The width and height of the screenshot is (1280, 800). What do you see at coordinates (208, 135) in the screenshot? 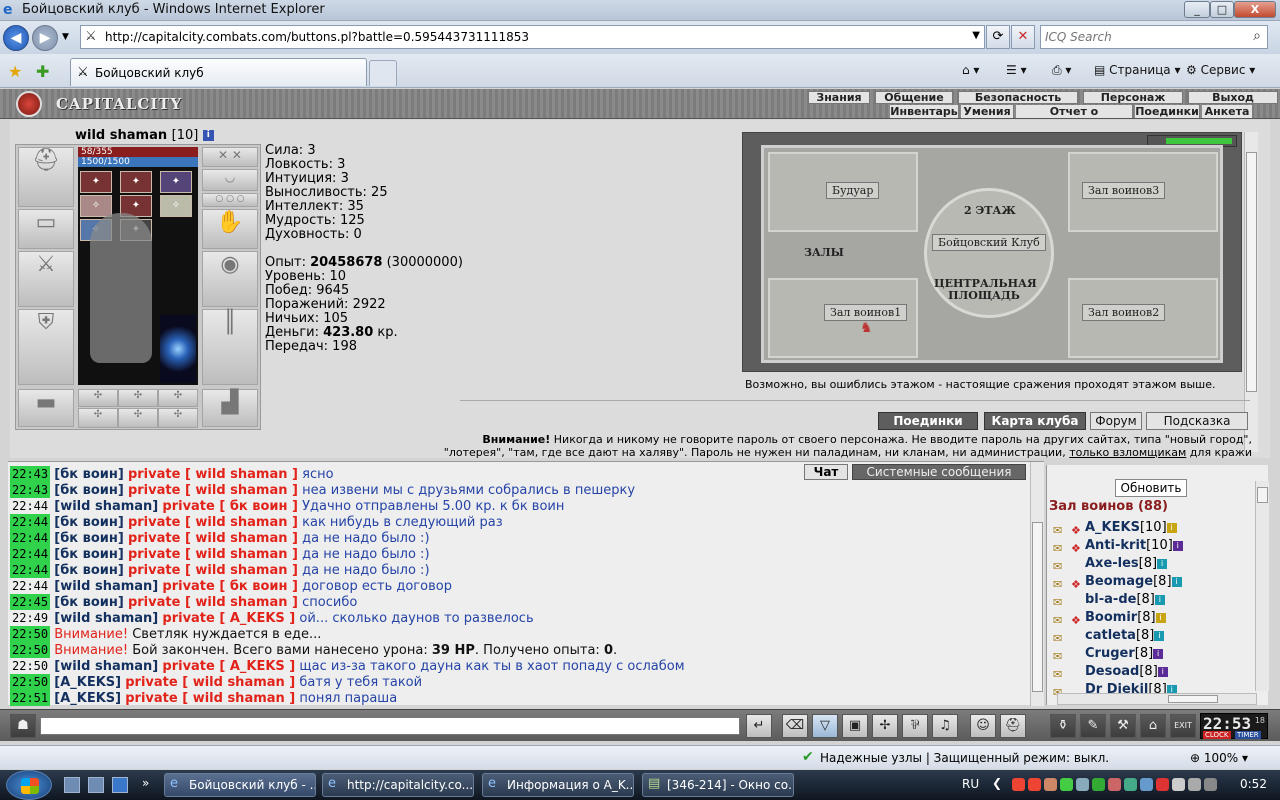
I see `info-icon: i` at bounding box center [208, 135].